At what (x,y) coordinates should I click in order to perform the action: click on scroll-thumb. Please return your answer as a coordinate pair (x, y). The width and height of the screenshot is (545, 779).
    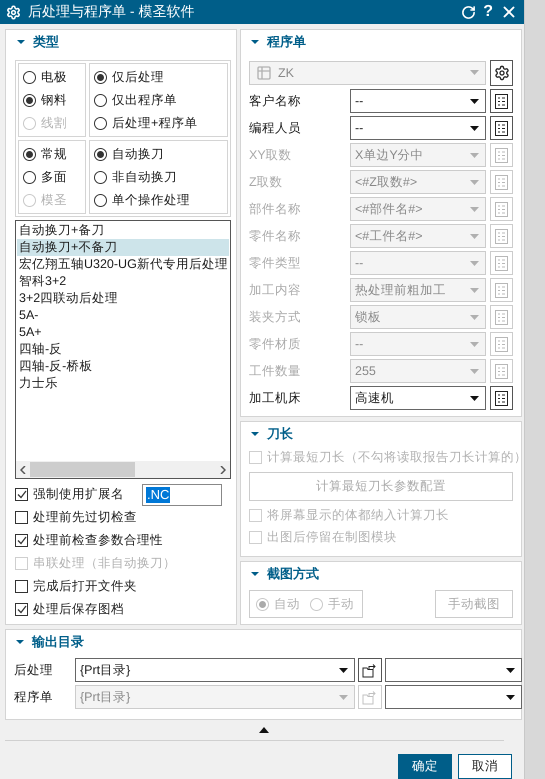
    Looking at the image, I should click on (82, 469).